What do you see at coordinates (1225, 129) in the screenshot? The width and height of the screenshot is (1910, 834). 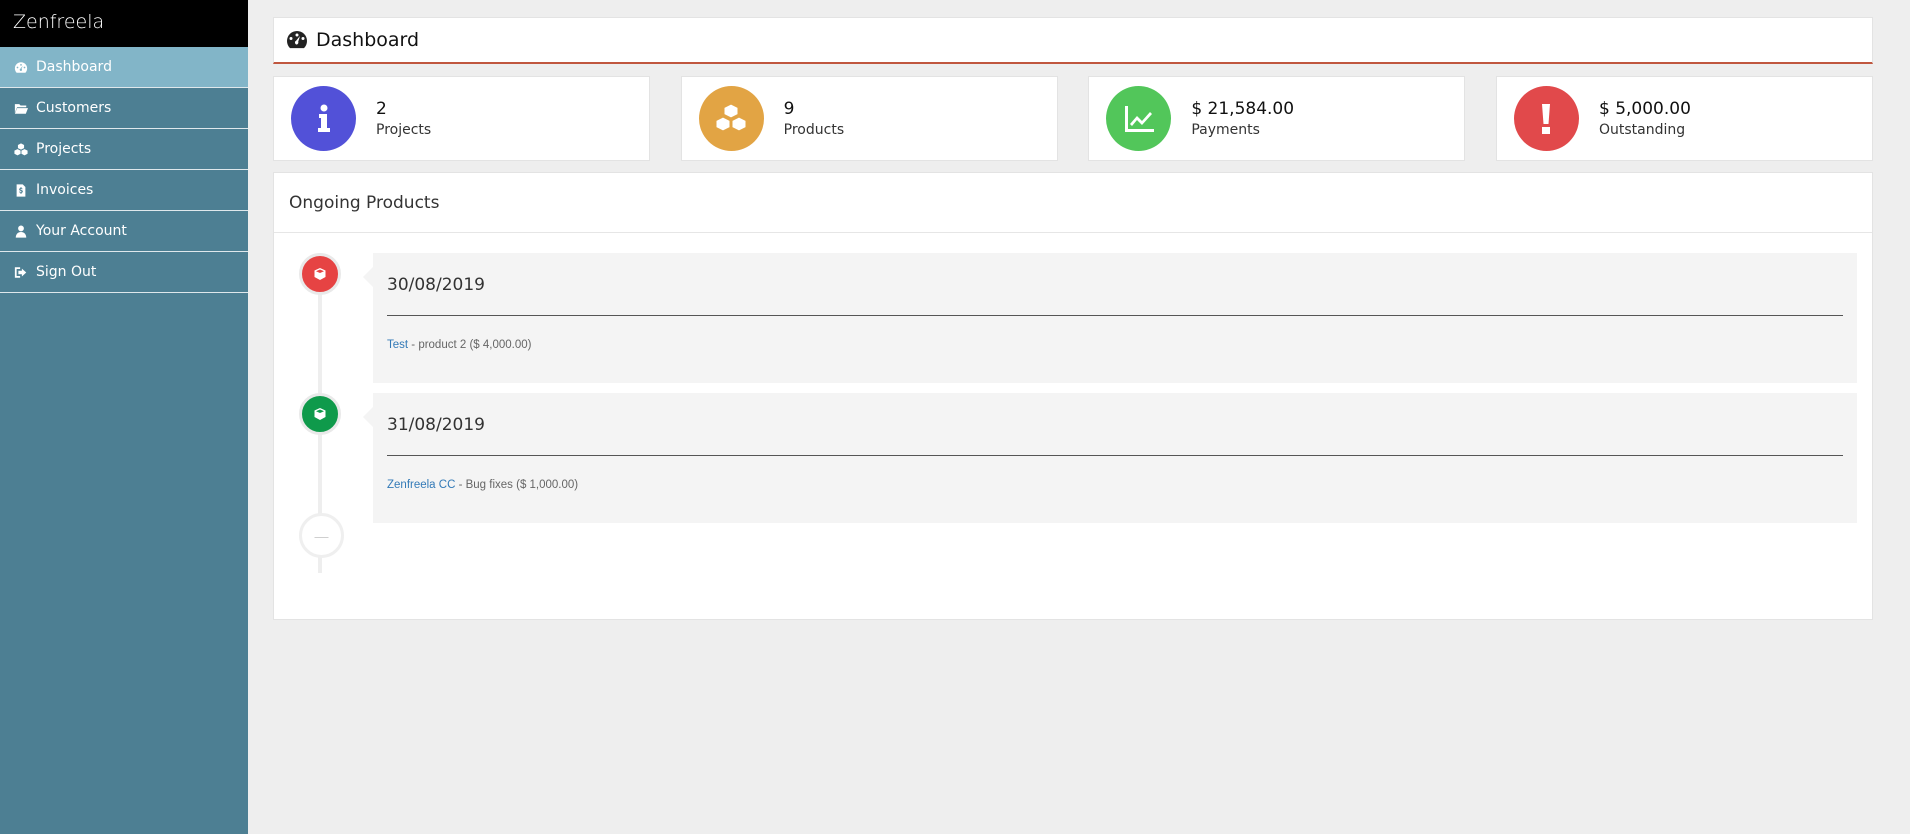 I see `stat-label: Payments` at bounding box center [1225, 129].